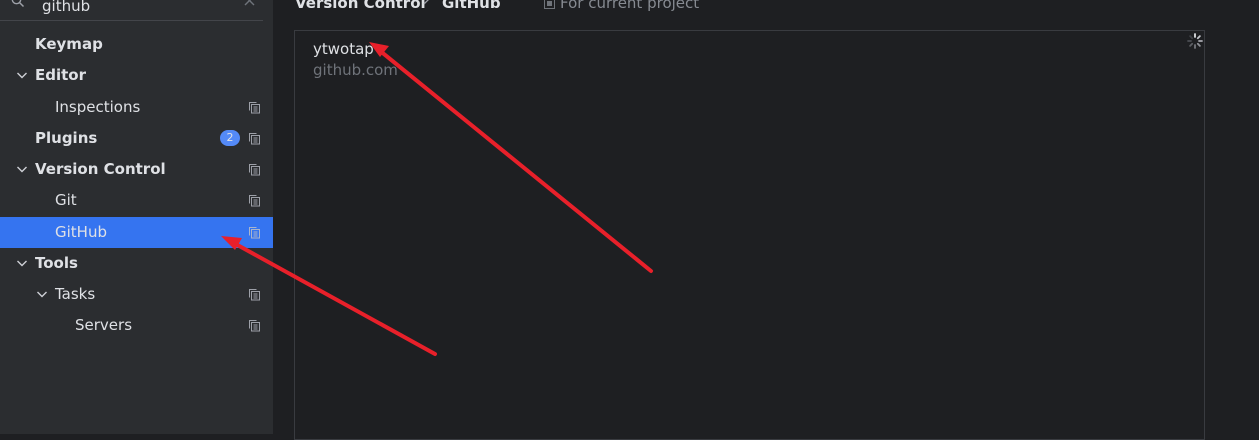 The width and height of the screenshot is (1259, 440). I want to click on account-server: github.com, so click(355, 70).